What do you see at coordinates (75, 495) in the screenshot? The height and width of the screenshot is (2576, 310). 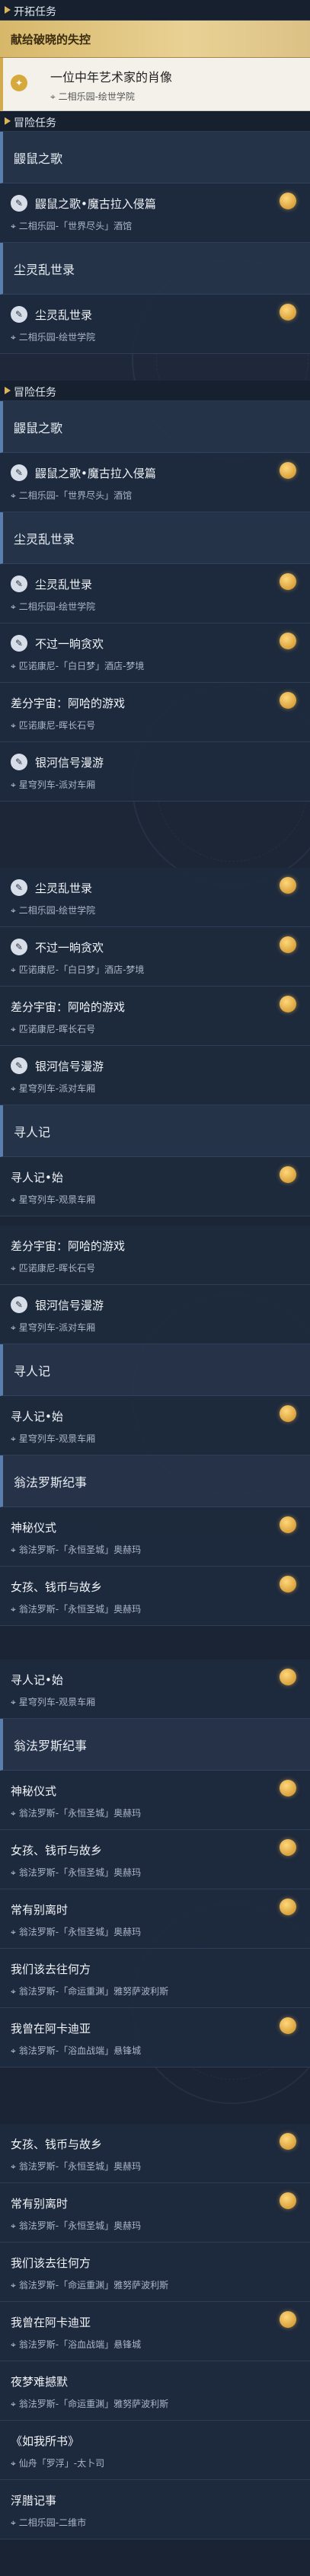 I see `quest-location-text: 二相乐园-「世界尽头」酒馆` at bounding box center [75, 495].